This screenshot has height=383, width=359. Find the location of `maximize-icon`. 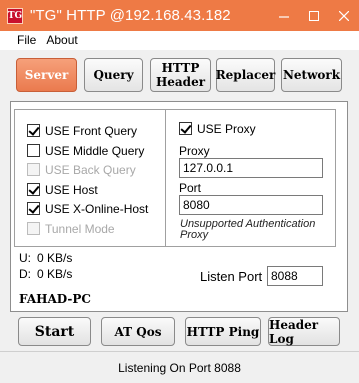

maximize-icon is located at coordinates (314, 15).